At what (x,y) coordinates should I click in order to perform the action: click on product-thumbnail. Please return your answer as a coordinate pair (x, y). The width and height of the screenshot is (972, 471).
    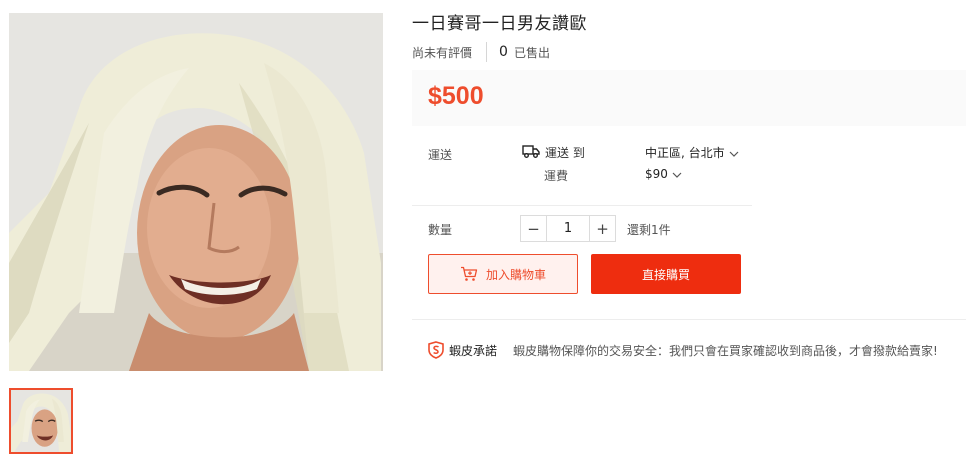
    Looking at the image, I should click on (41, 421).